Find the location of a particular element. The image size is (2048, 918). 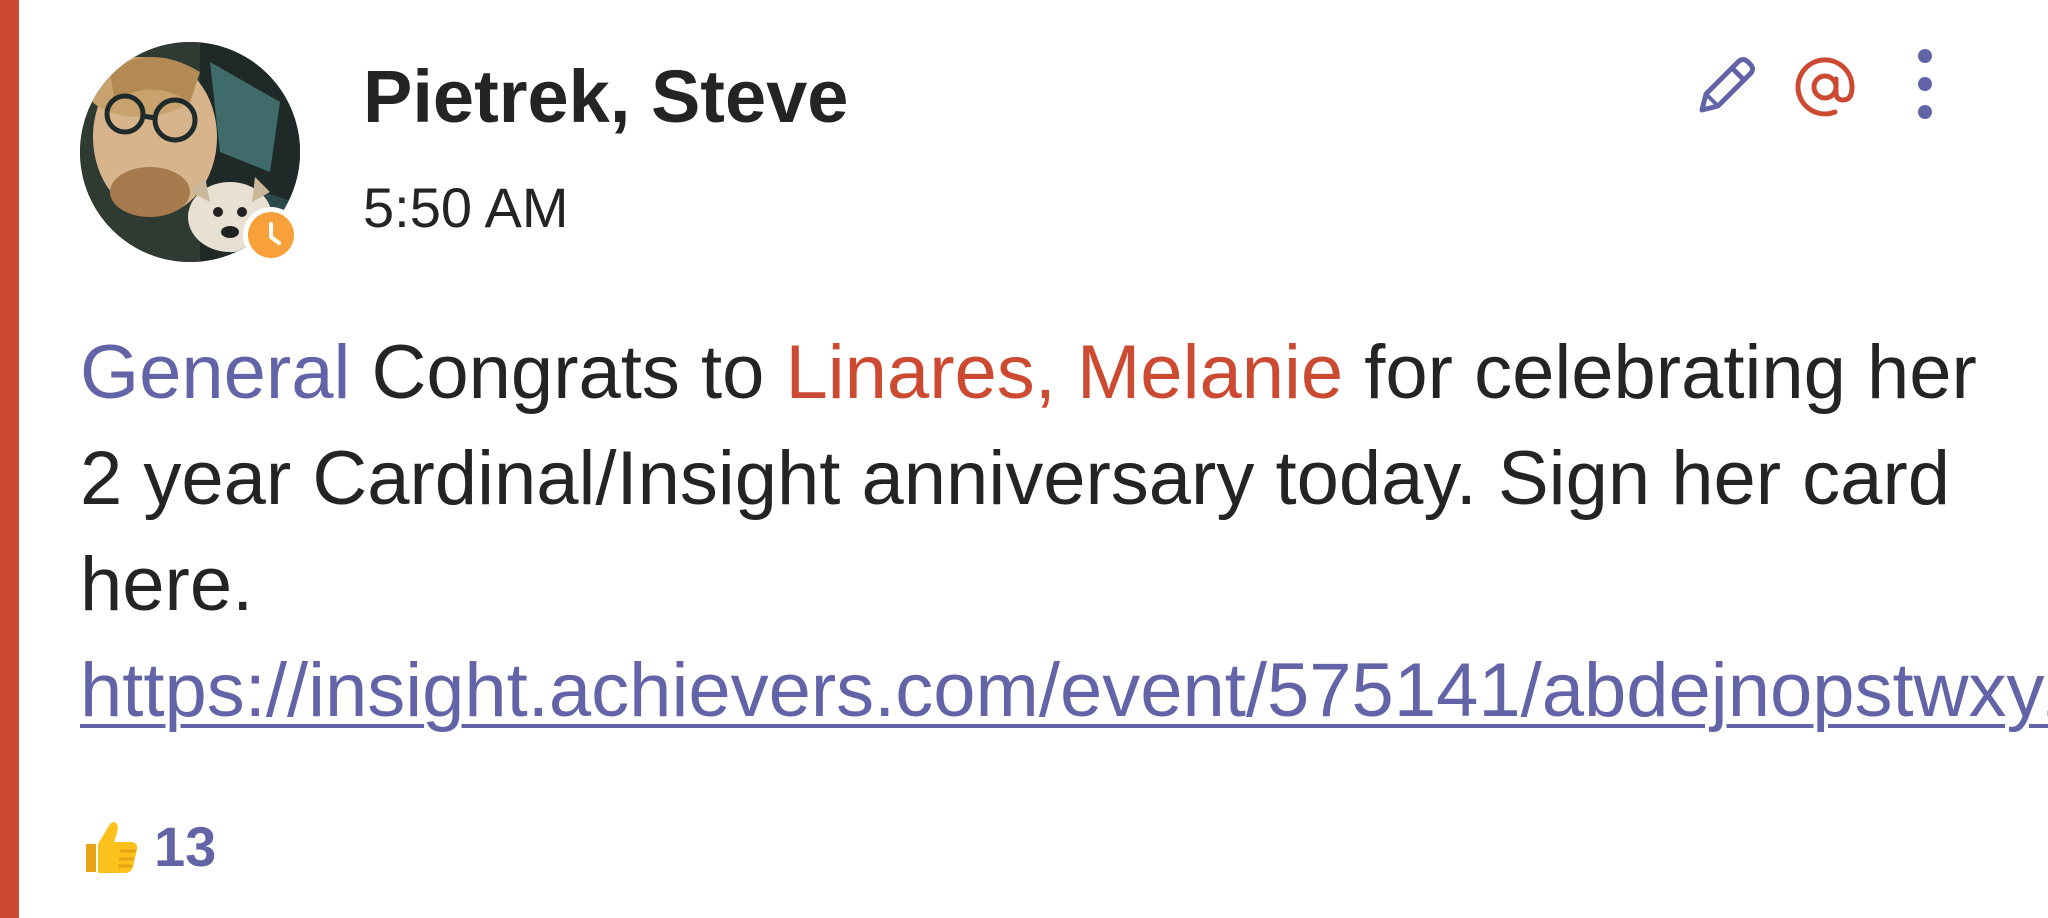

more-options-icon is located at coordinates (1925, 84).